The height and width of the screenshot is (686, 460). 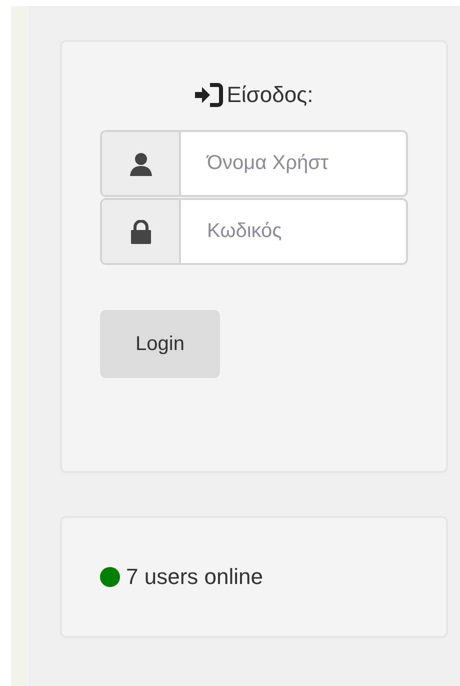 I want to click on sign-in-icon, so click(x=208, y=95).